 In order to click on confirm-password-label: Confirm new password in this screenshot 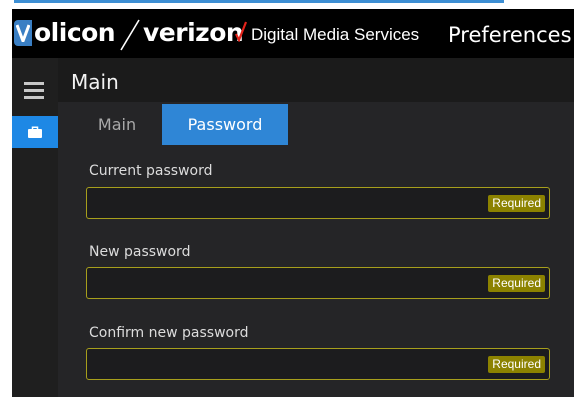, I will do `click(169, 333)`.